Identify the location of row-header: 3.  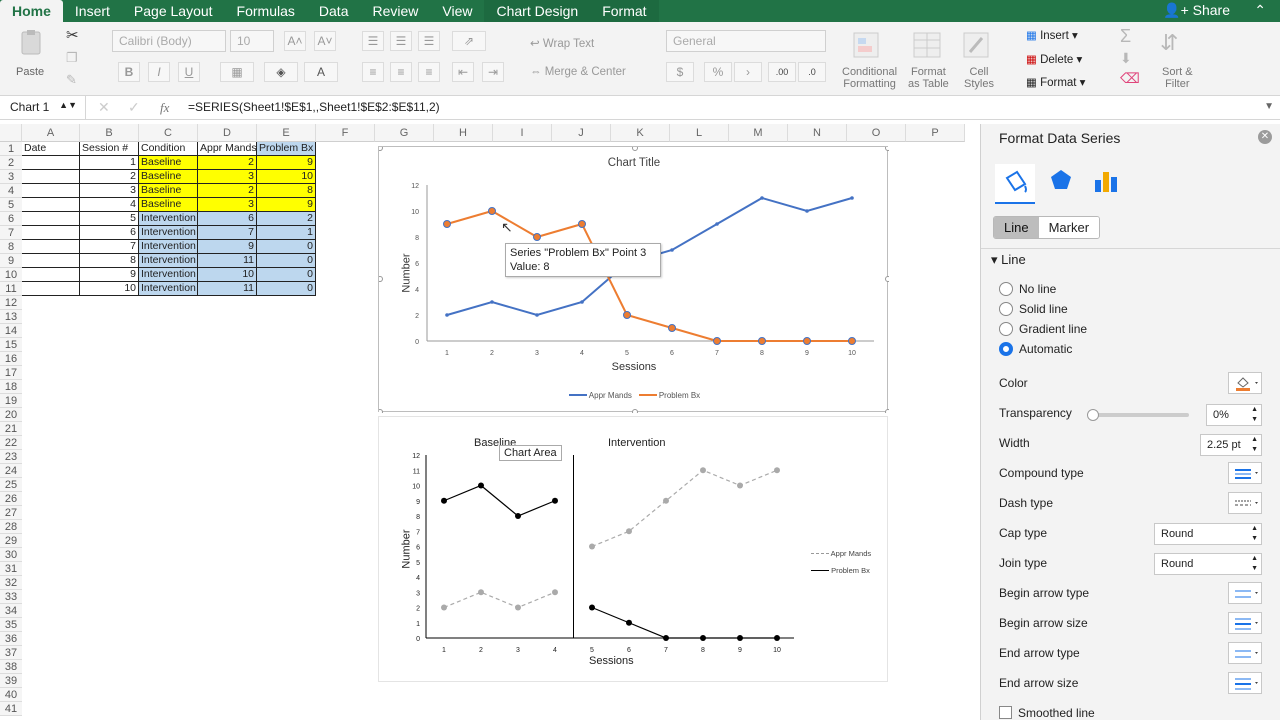
(11, 177).